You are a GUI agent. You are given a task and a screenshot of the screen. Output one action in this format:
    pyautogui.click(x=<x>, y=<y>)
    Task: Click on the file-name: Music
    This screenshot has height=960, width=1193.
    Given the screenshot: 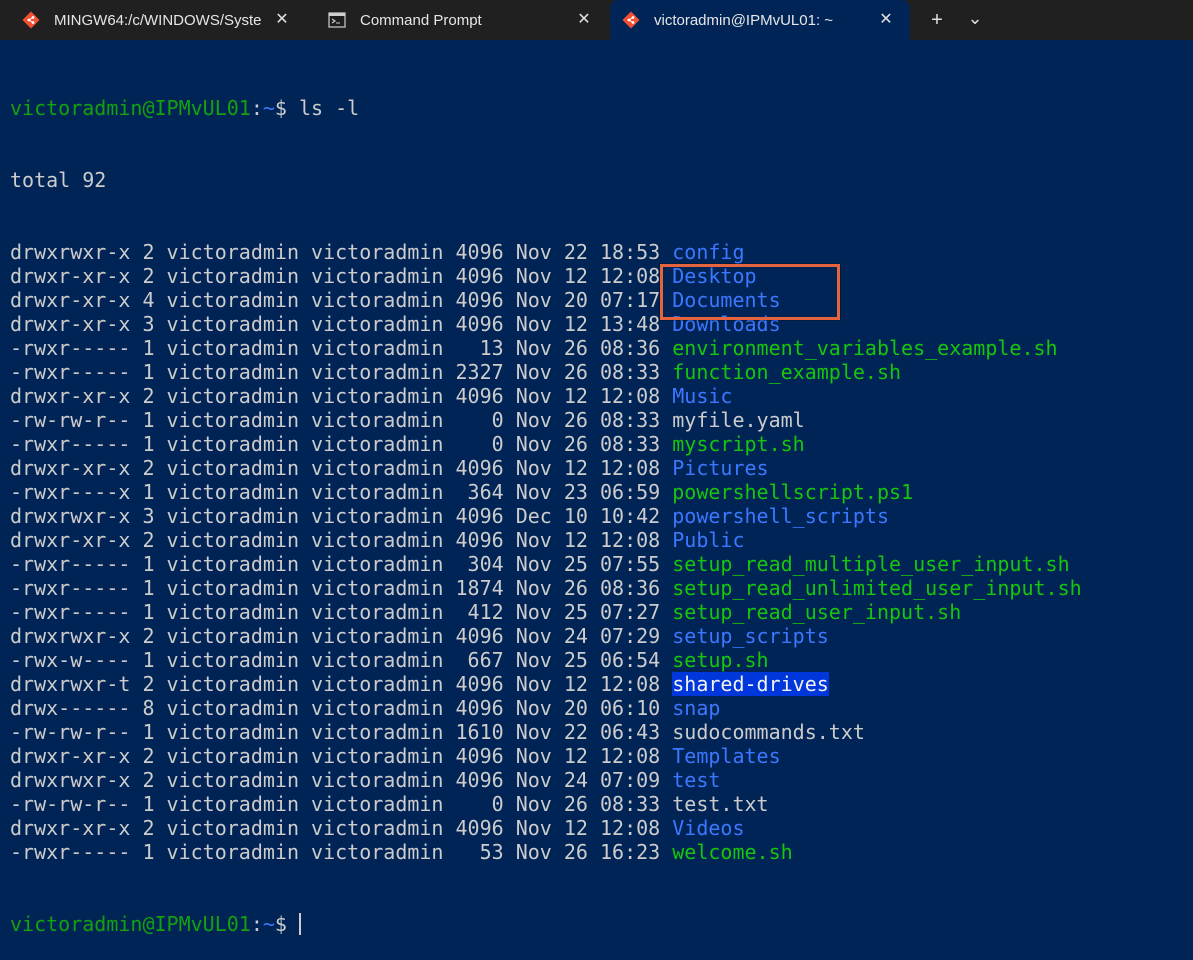 What is the action you would take?
    pyautogui.click(x=702, y=396)
    